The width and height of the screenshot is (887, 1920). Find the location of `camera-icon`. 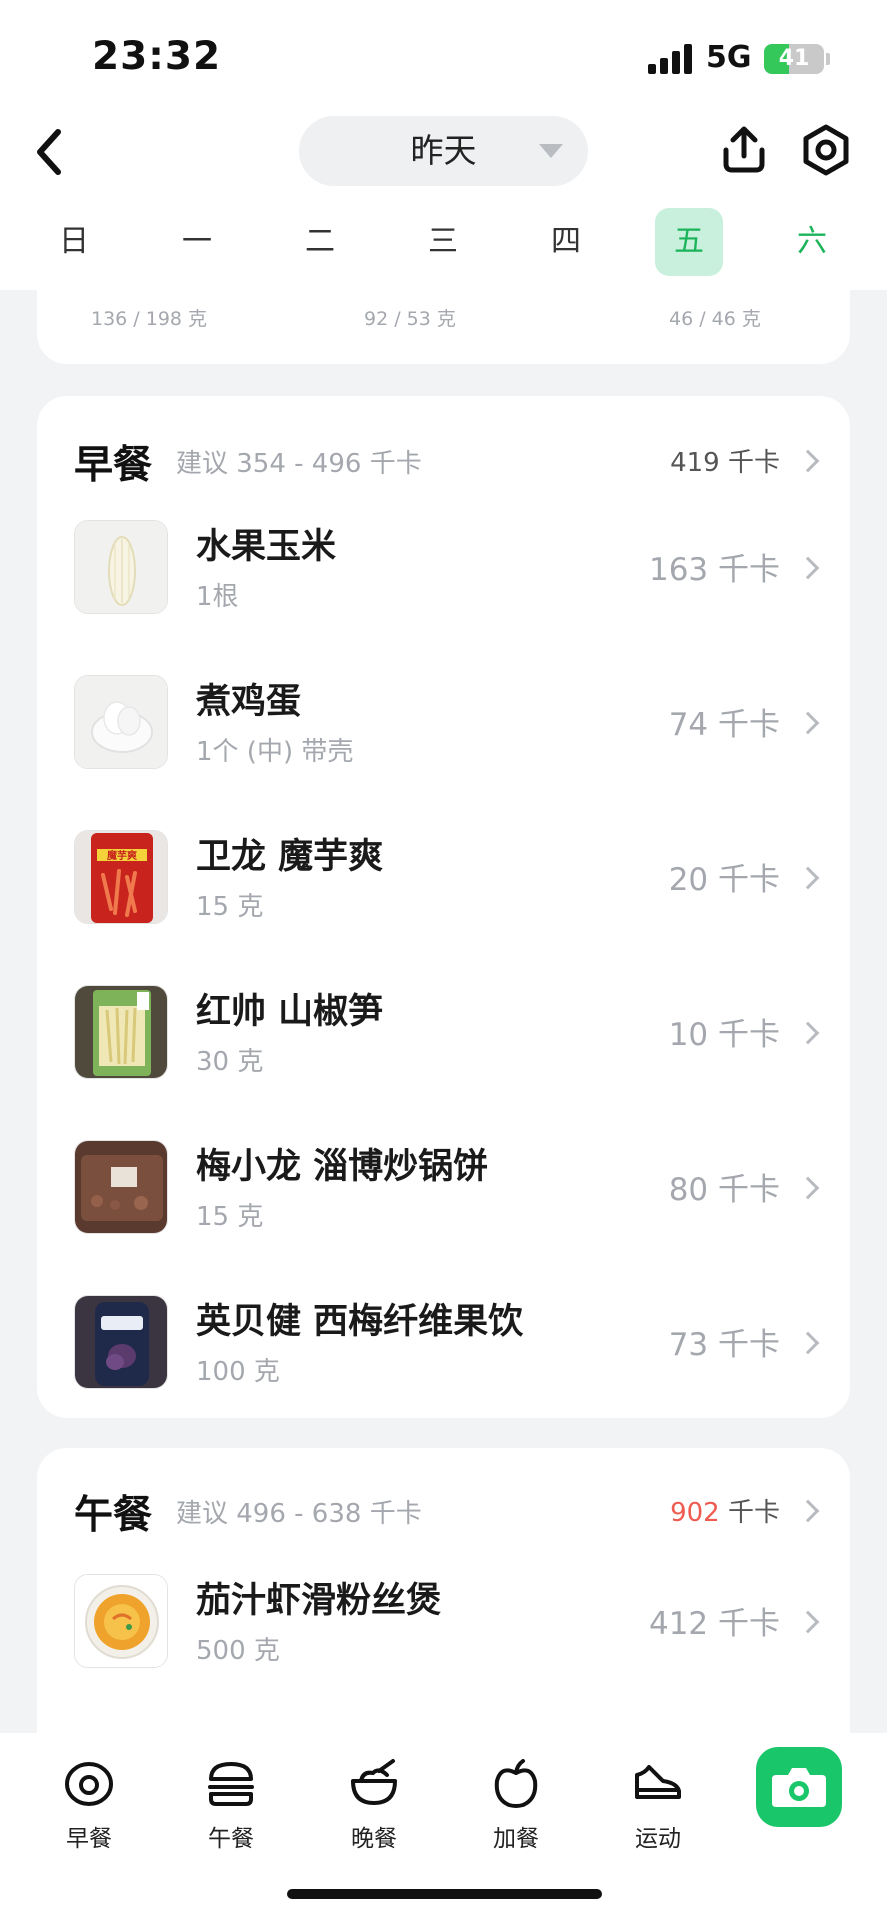

camera-icon is located at coordinates (799, 1787).